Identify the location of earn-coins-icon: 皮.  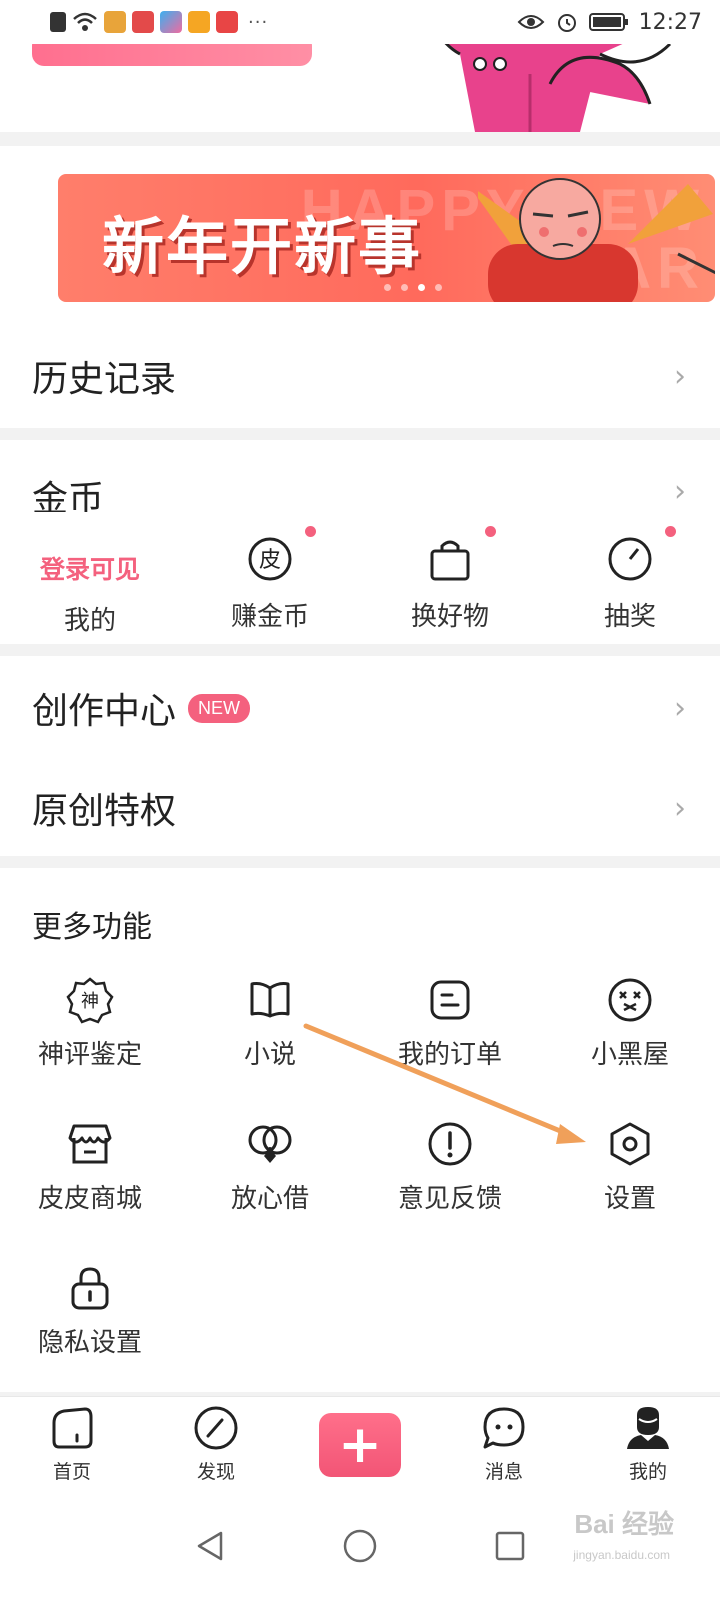
(270, 559).